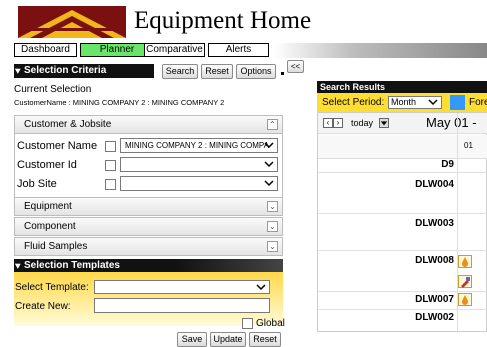 The width and height of the screenshot is (487, 347). I want to click on equipment-row-label: DLW002, so click(434, 317).